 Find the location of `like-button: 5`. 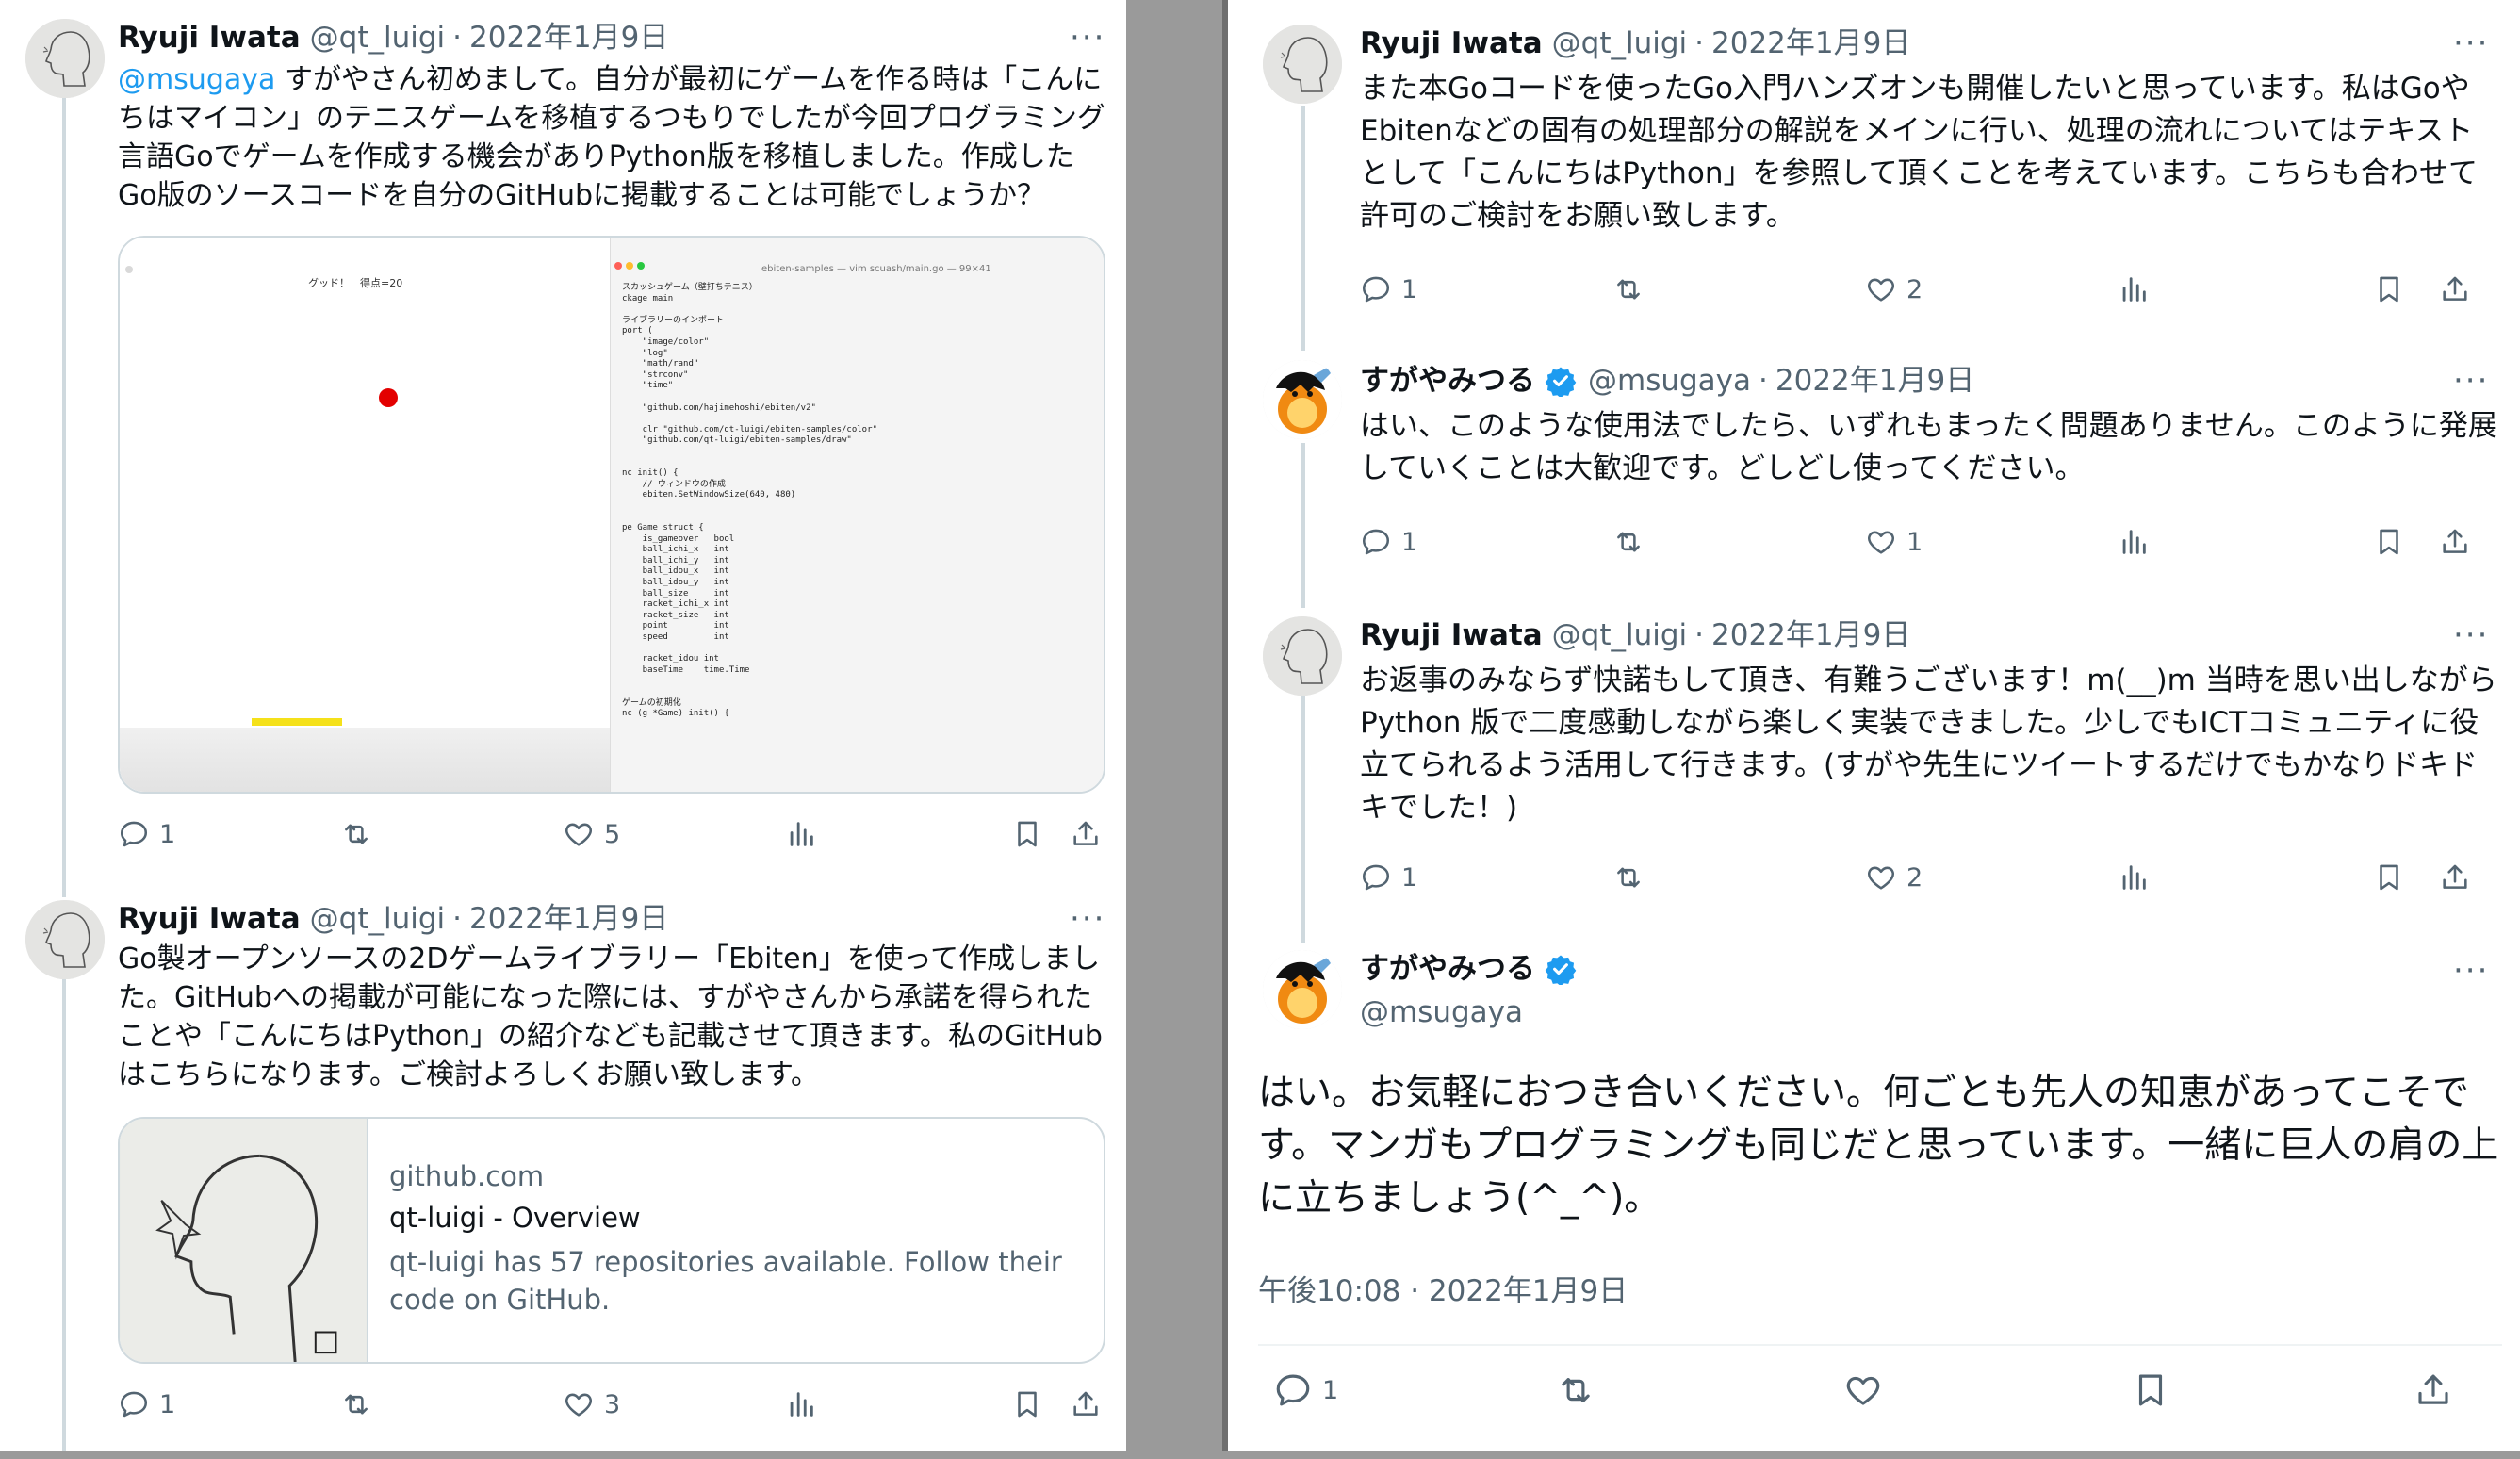

like-button: 5 is located at coordinates (591, 834).